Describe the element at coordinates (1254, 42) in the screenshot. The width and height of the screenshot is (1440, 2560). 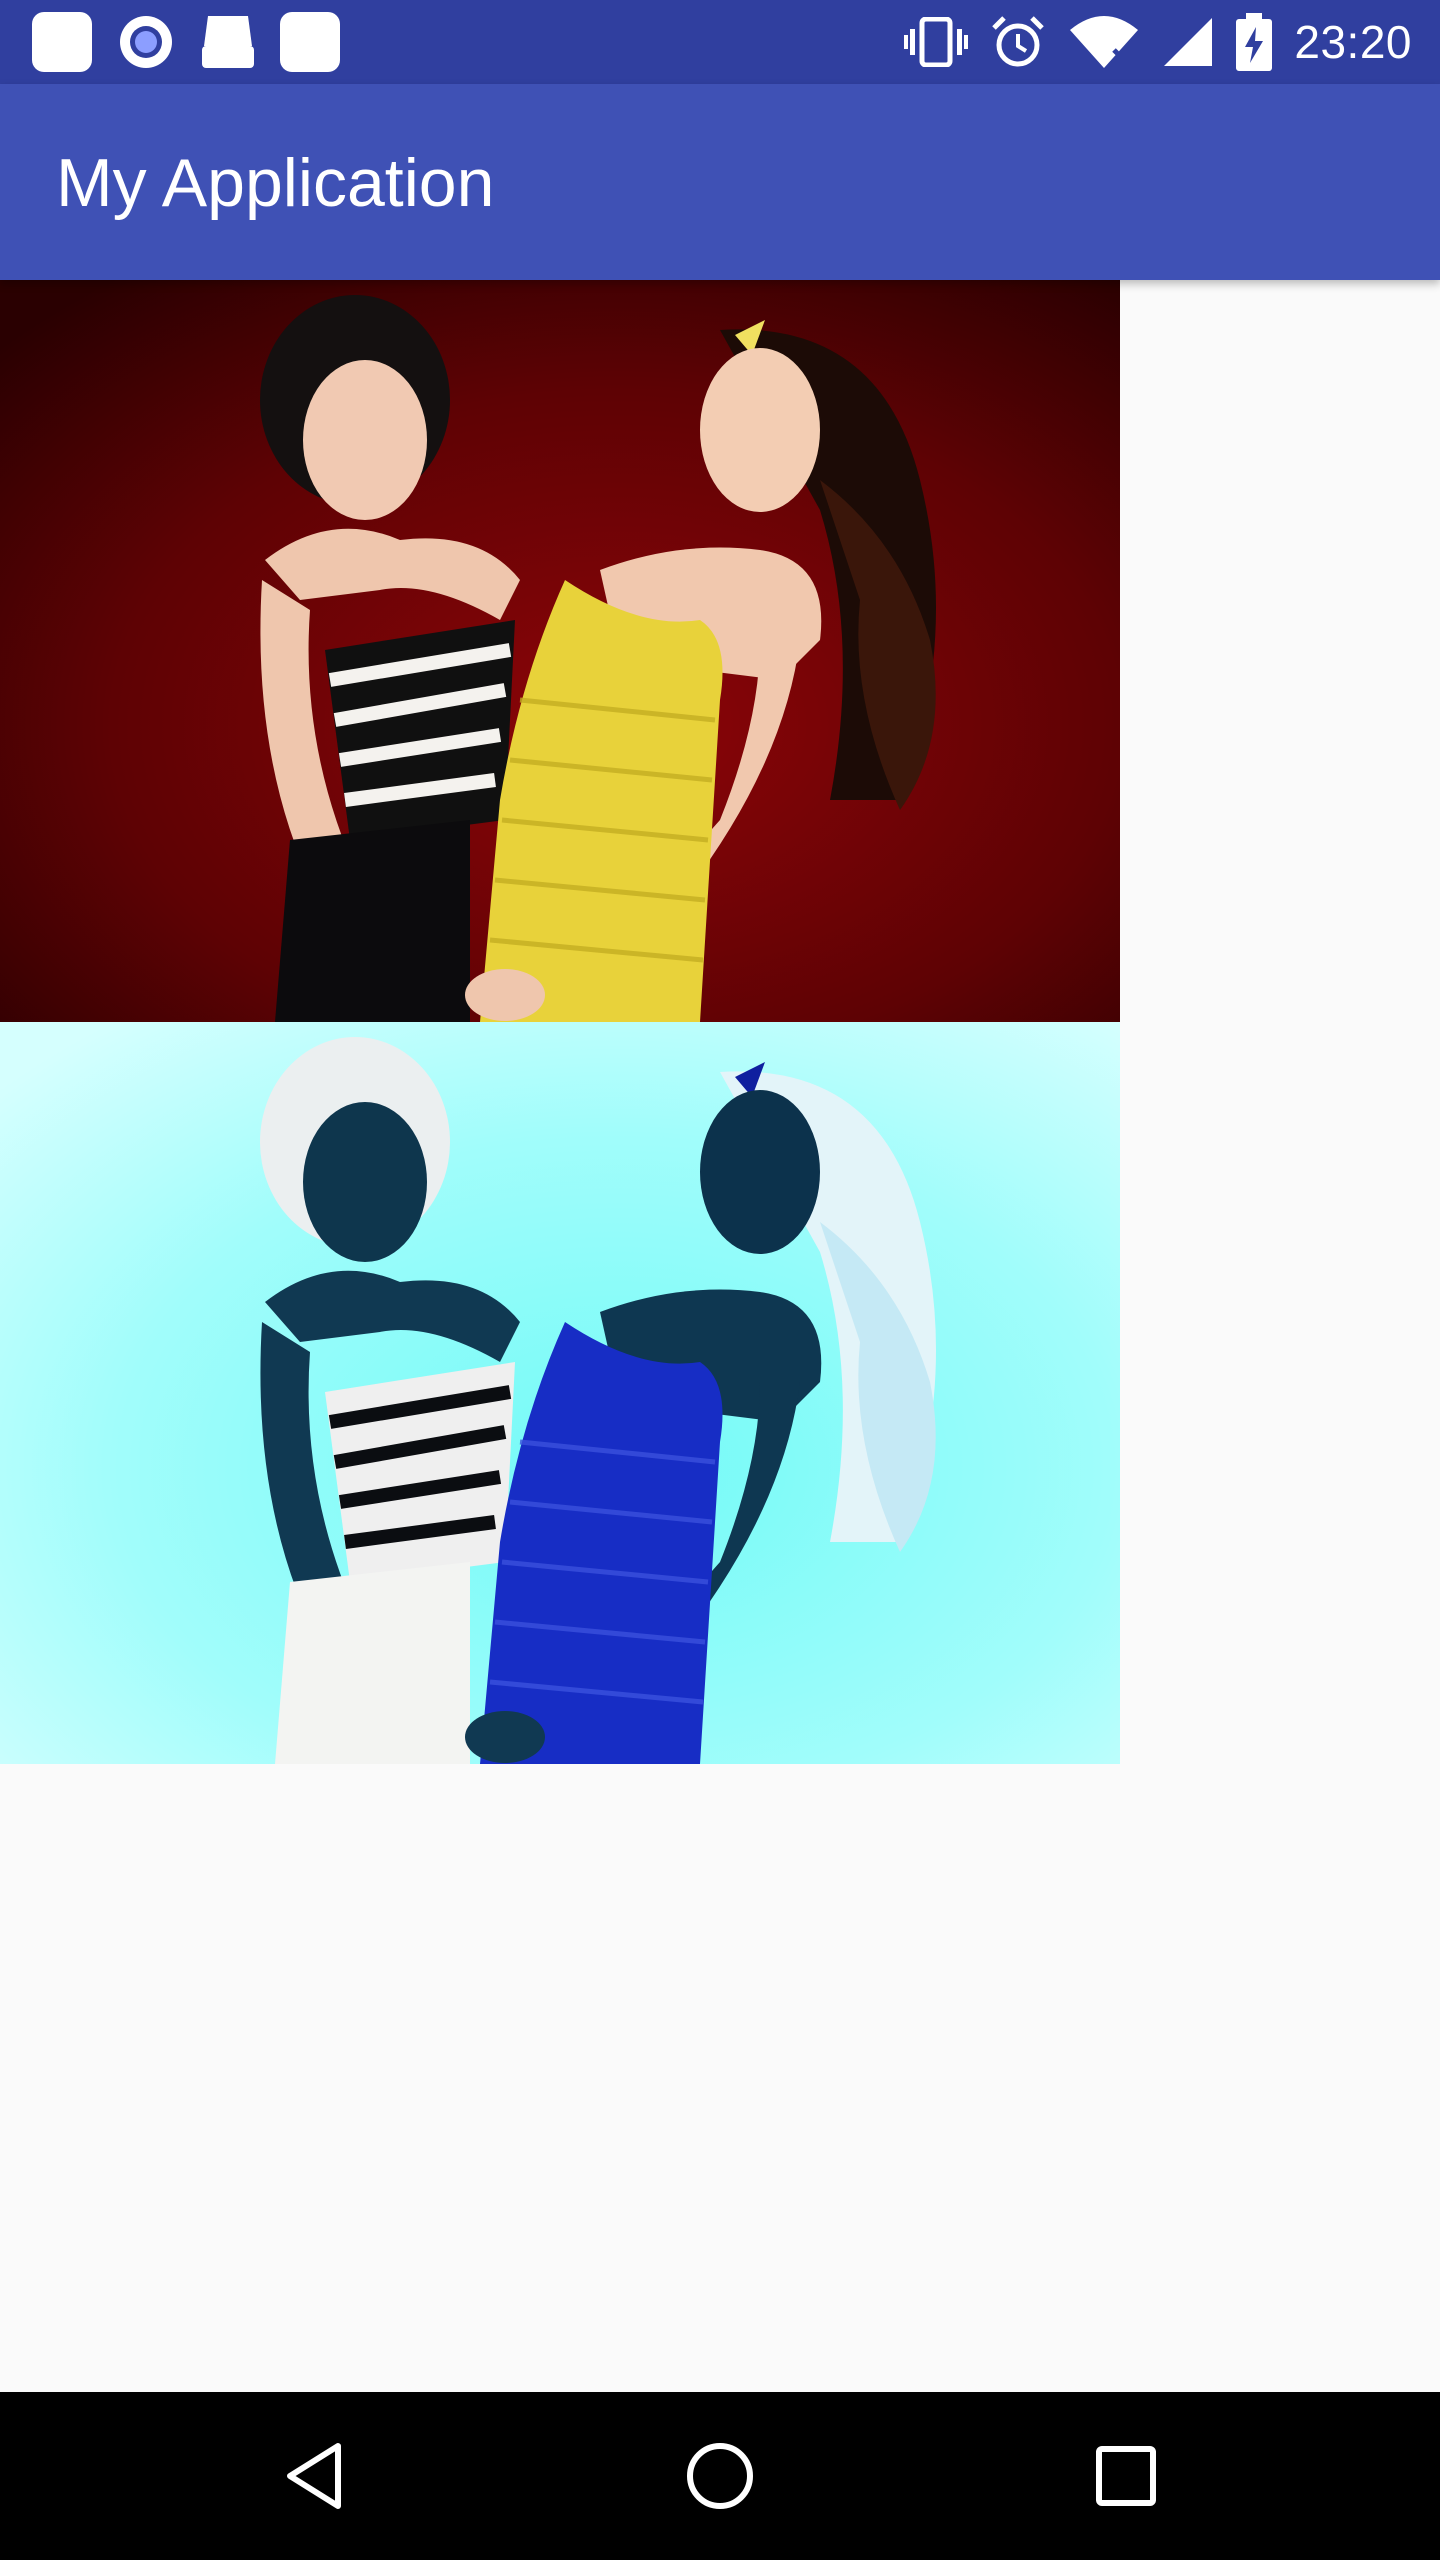
I see `battery-charging-icon` at that location.